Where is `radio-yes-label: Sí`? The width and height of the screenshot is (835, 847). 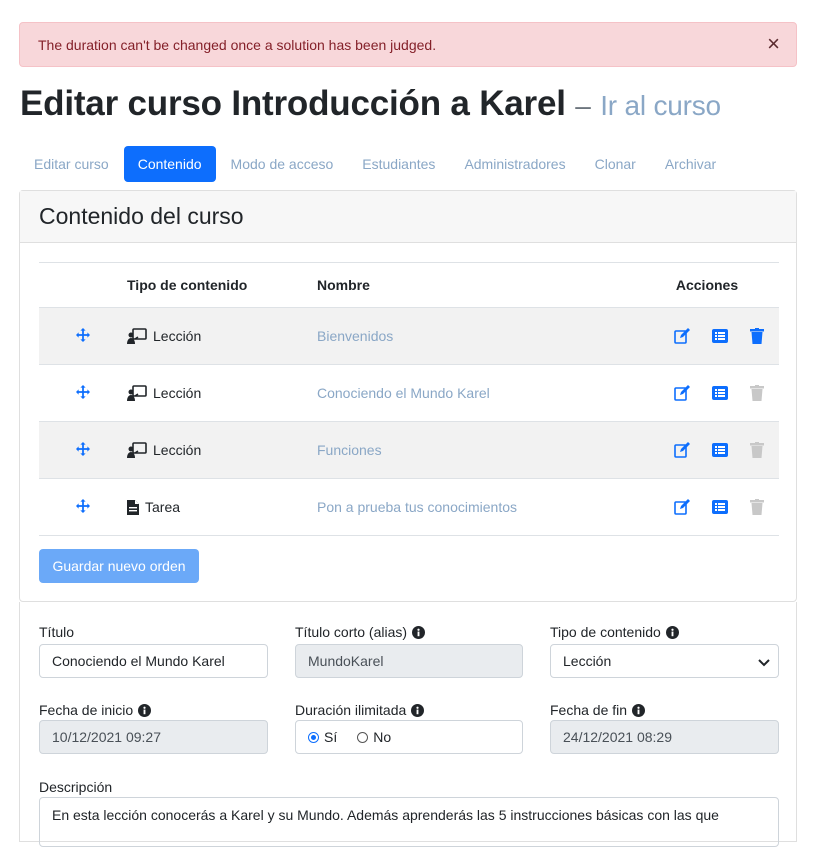 radio-yes-label: Sí is located at coordinates (331, 737).